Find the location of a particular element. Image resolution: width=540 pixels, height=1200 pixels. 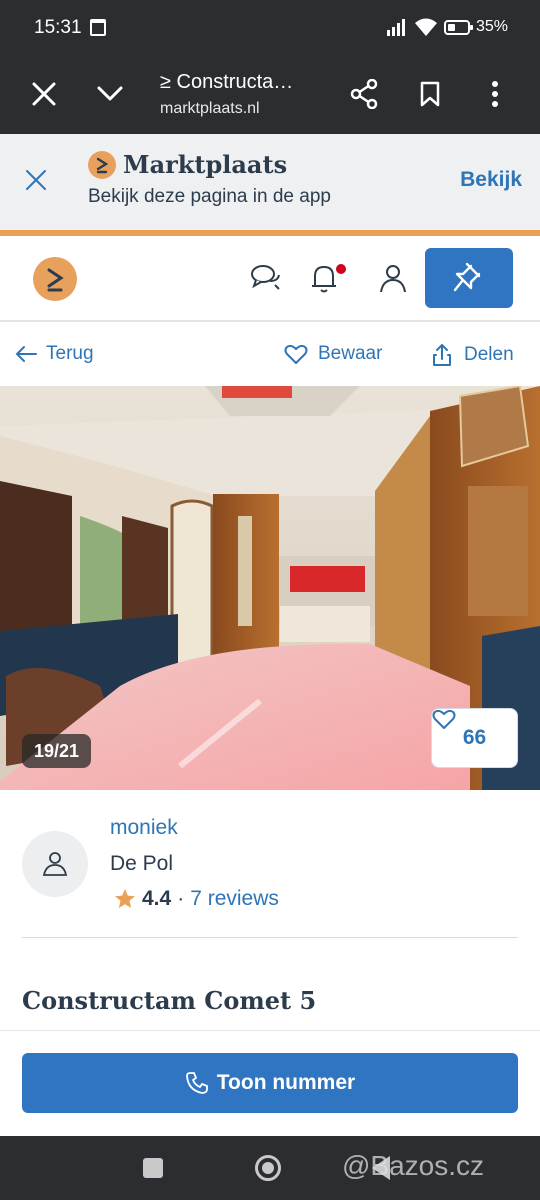

back-label: Terug is located at coordinates (70, 353).